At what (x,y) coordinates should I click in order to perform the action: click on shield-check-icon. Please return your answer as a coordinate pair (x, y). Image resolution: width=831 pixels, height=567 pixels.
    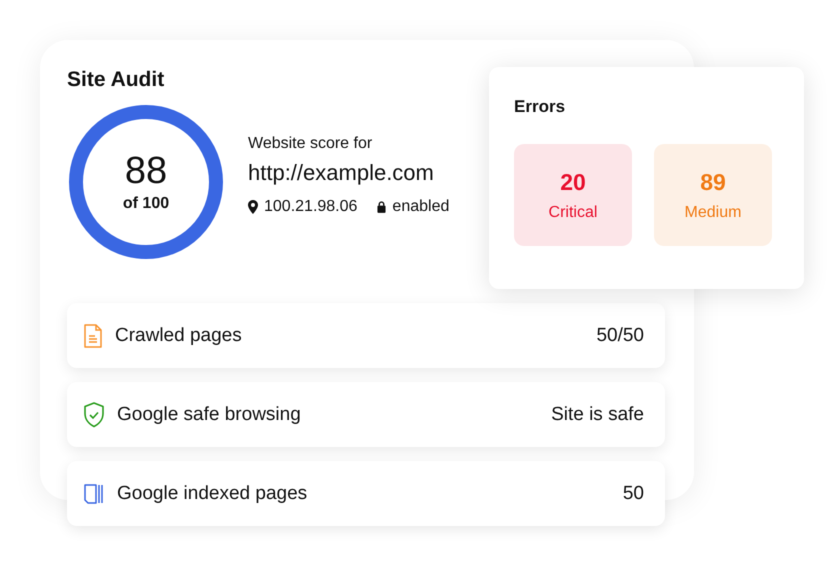
    Looking at the image, I should click on (94, 415).